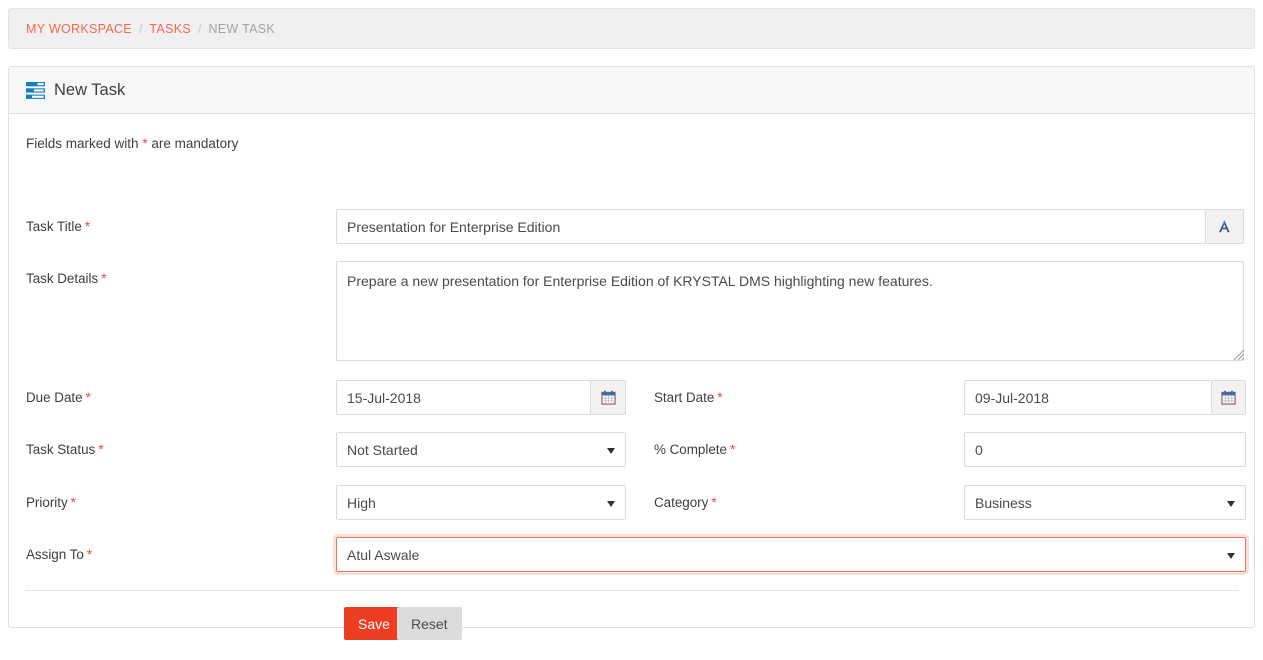 The image size is (1263, 660). I want to click on font-style-a-icon, so click(1224, 226).